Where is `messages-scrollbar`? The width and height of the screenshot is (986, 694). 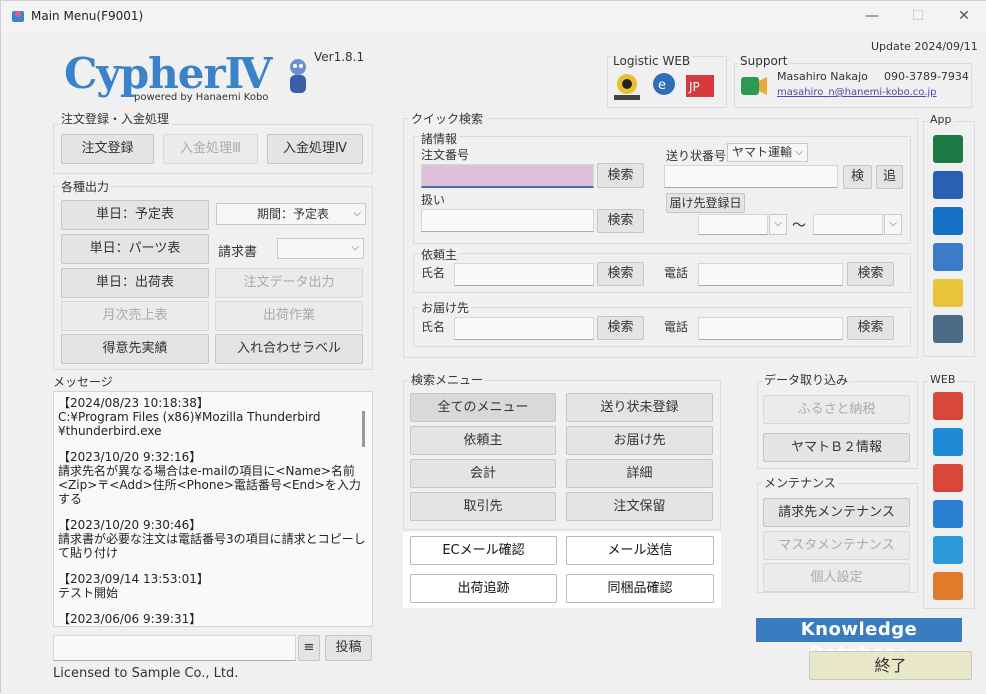
messages-scrollbar is located at coordinates (363, 429).